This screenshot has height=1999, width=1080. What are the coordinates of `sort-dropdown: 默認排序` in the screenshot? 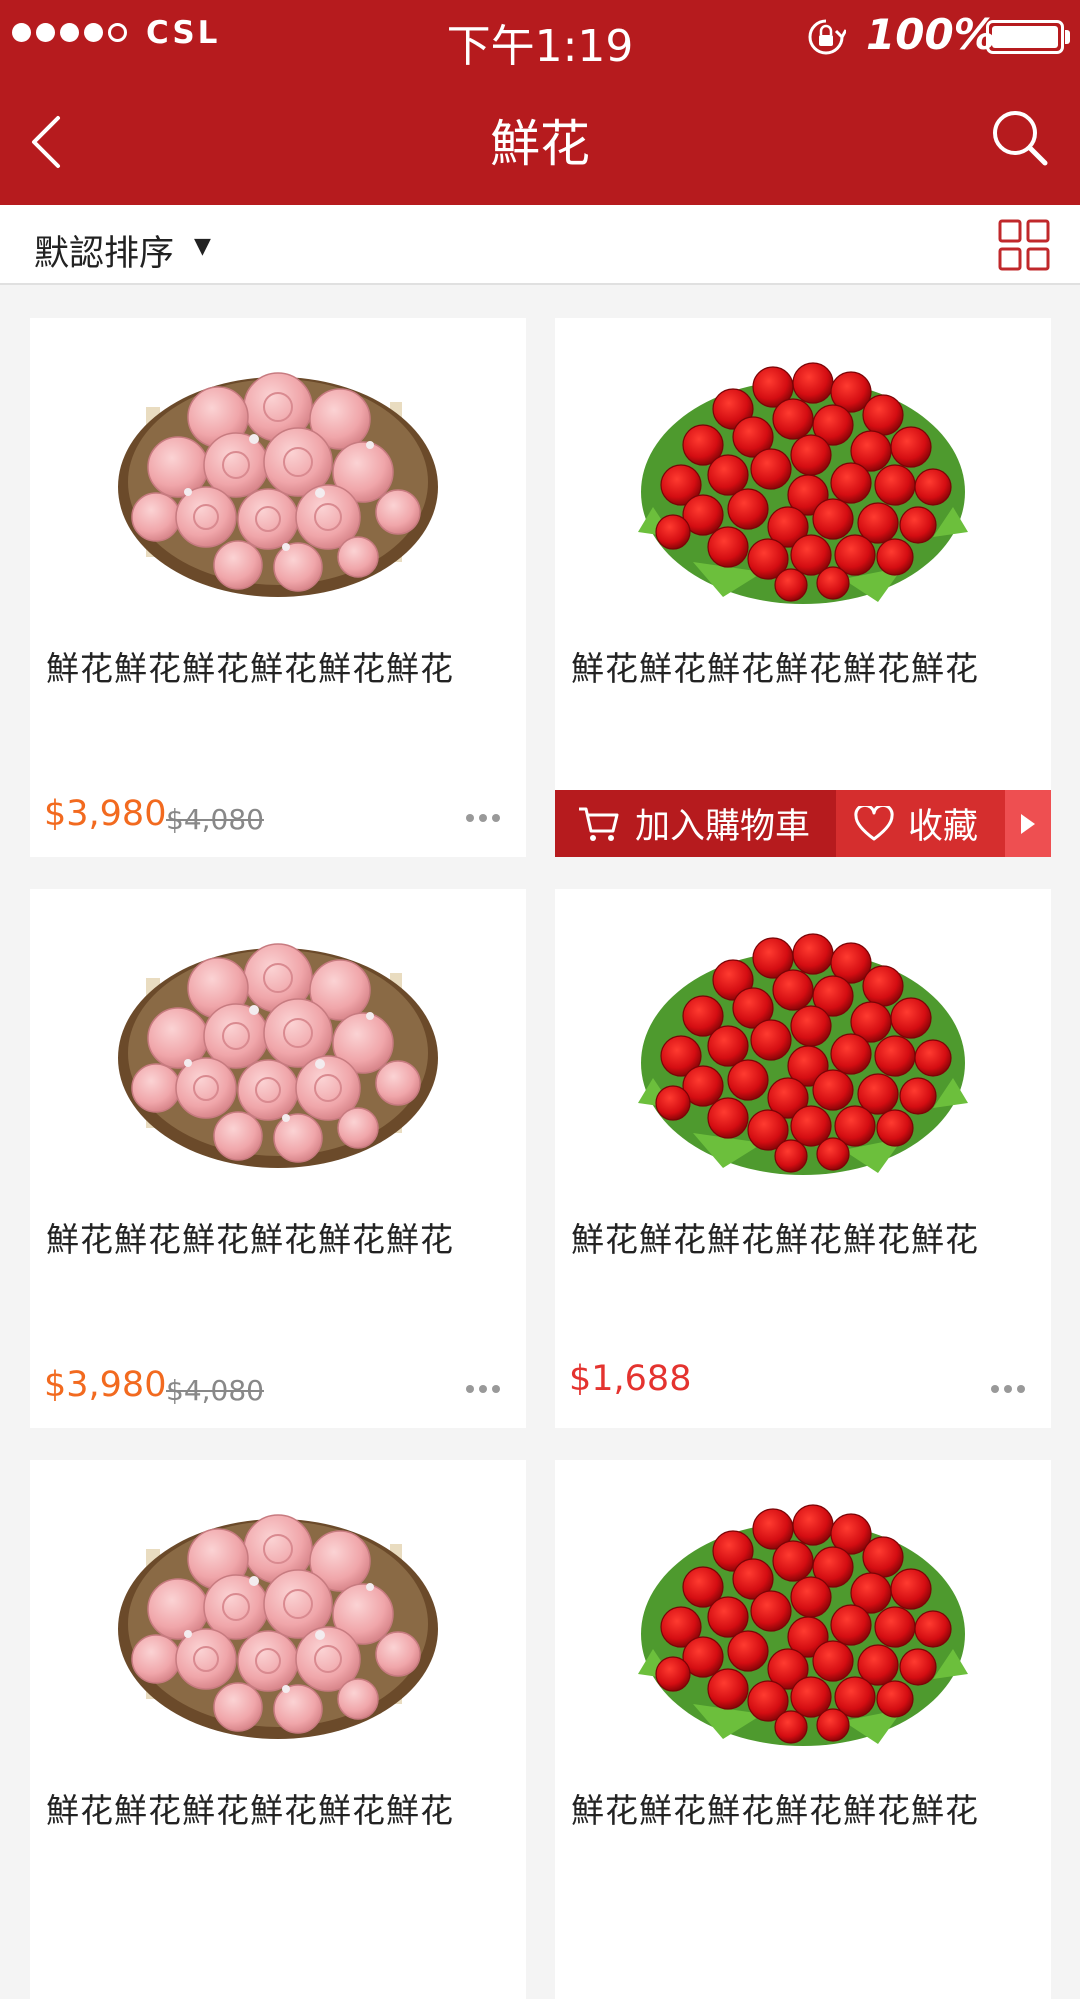 It's located at (104, 250).